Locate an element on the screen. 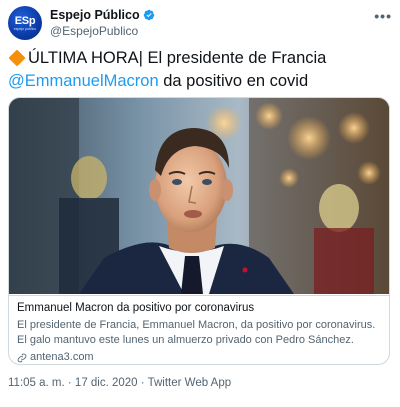  tweet-time: 11:05 a. m. is located at coordinates (36, 383).